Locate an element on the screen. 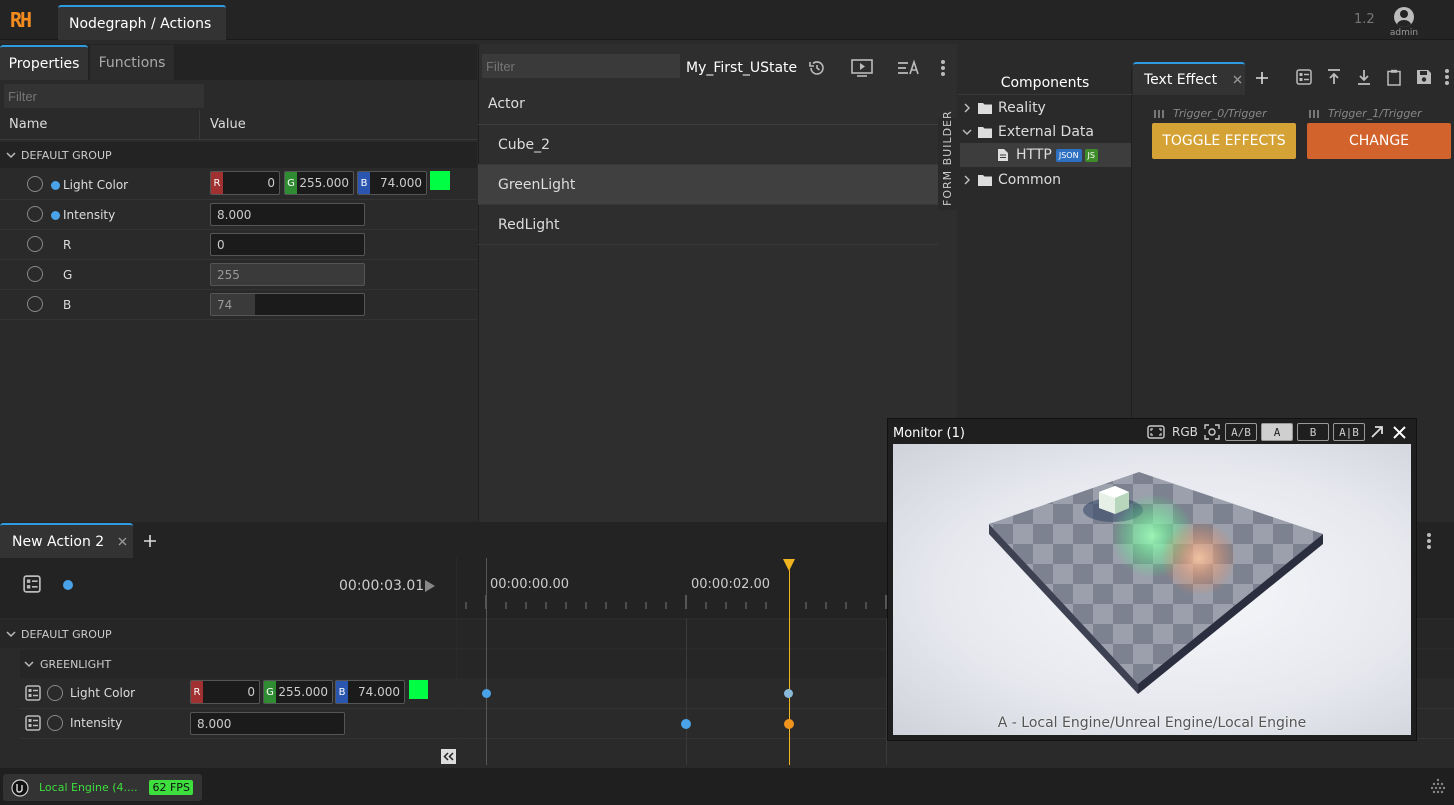  layout-button is located at coordinates (1304, 77).